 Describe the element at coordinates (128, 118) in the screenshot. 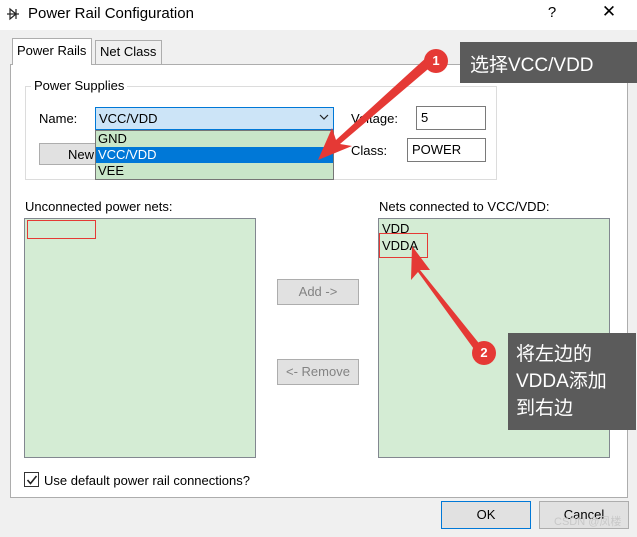

I see `name-combobox-value: VCC/VDD` at that location.